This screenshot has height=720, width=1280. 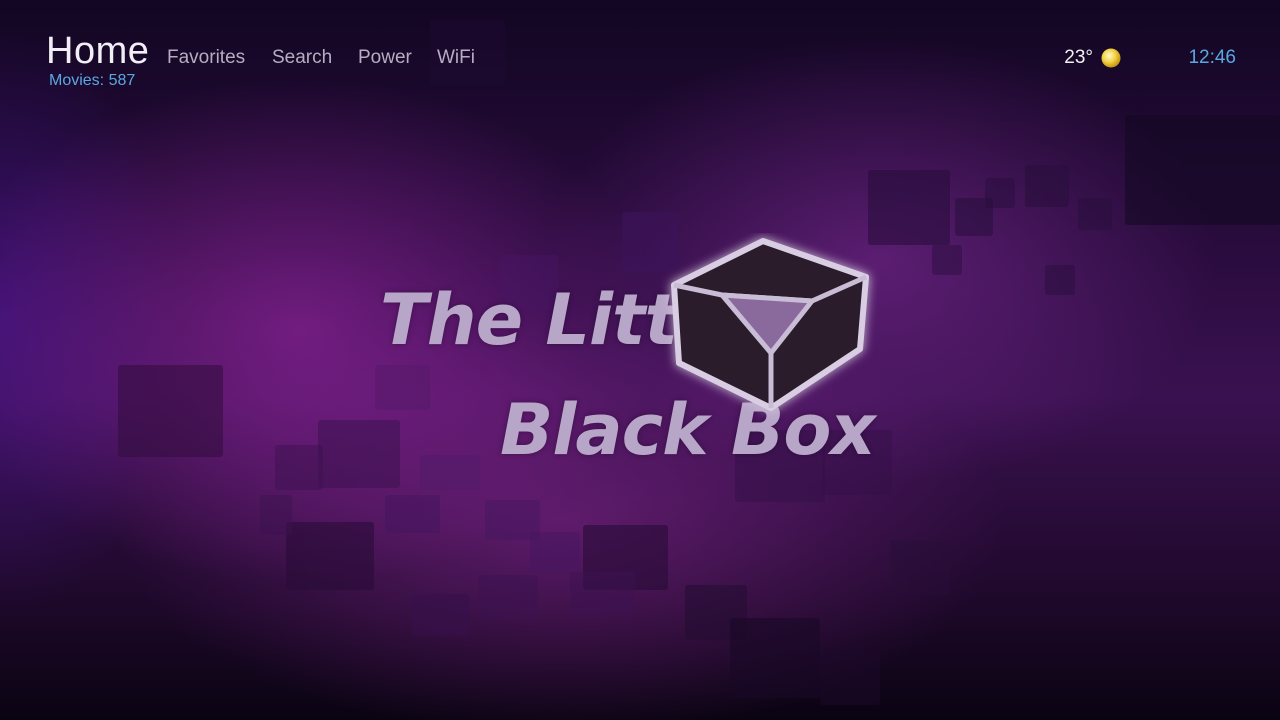 I want to click on nav-favorites: Favorites, so click(x=206, y=58).